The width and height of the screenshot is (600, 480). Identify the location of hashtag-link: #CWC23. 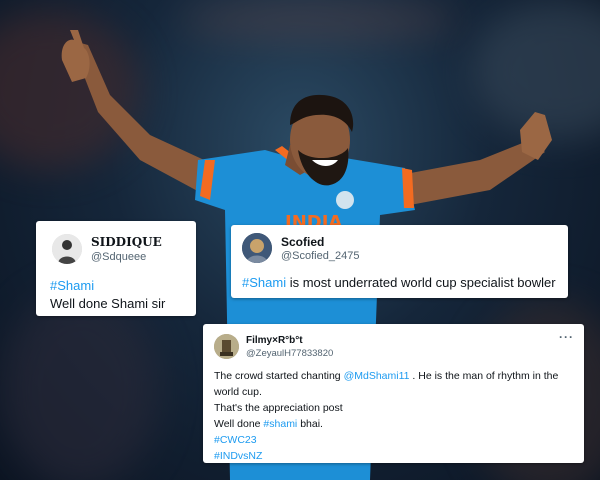
(235, 440).